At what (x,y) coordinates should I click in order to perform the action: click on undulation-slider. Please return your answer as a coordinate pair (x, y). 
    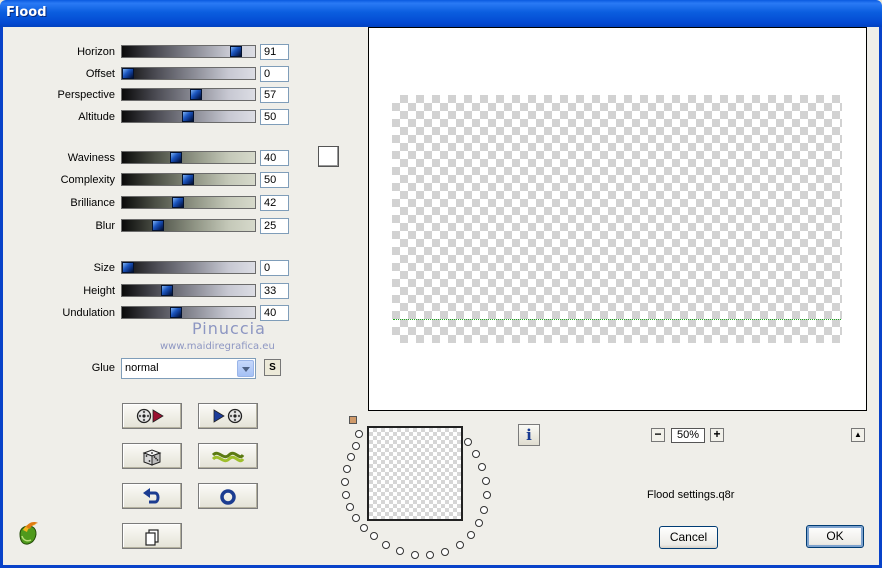
    Looking at the image, I should click on (188, 312).